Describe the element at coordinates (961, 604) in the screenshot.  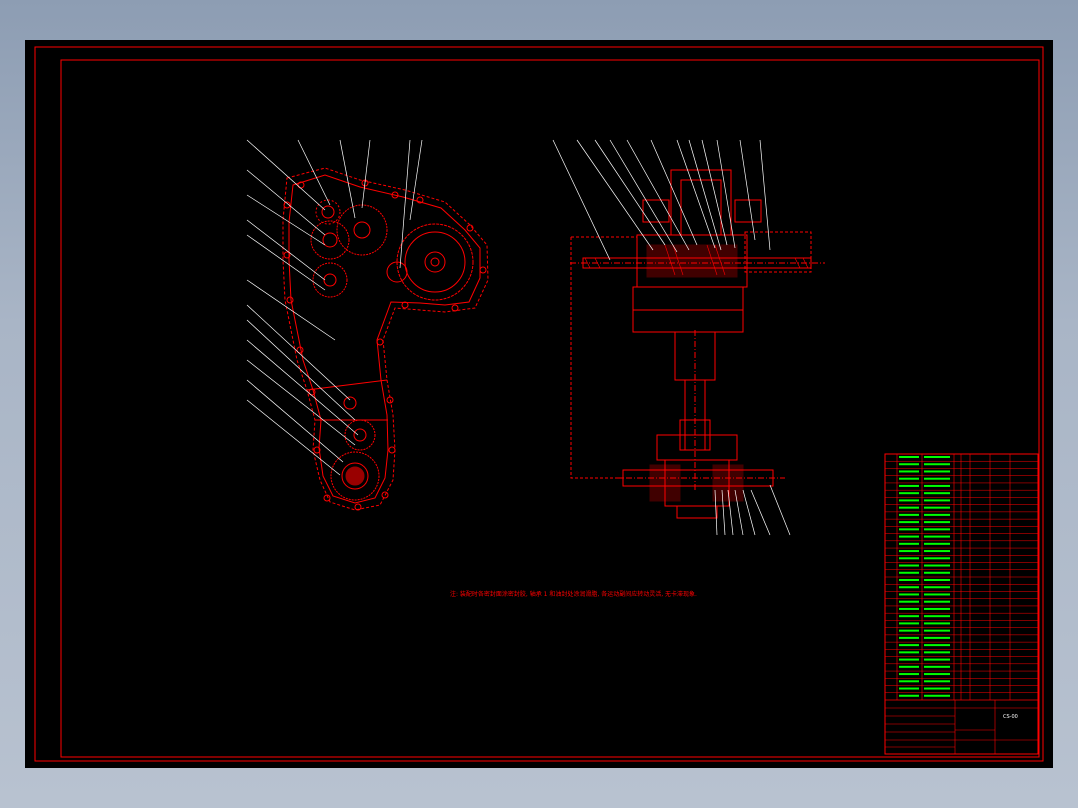
I see `title-block: CS-00` at that location.